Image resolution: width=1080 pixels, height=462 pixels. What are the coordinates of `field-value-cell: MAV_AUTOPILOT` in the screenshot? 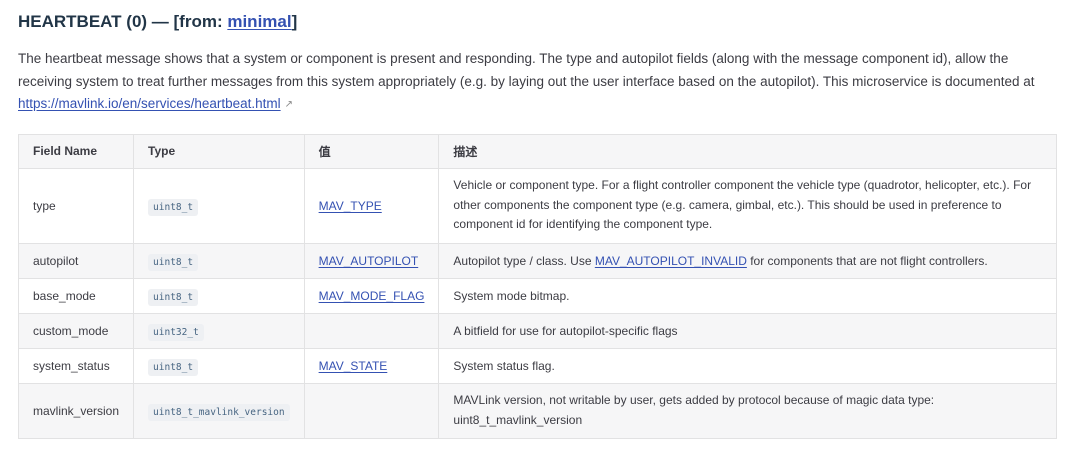 It's located at (371, 260).